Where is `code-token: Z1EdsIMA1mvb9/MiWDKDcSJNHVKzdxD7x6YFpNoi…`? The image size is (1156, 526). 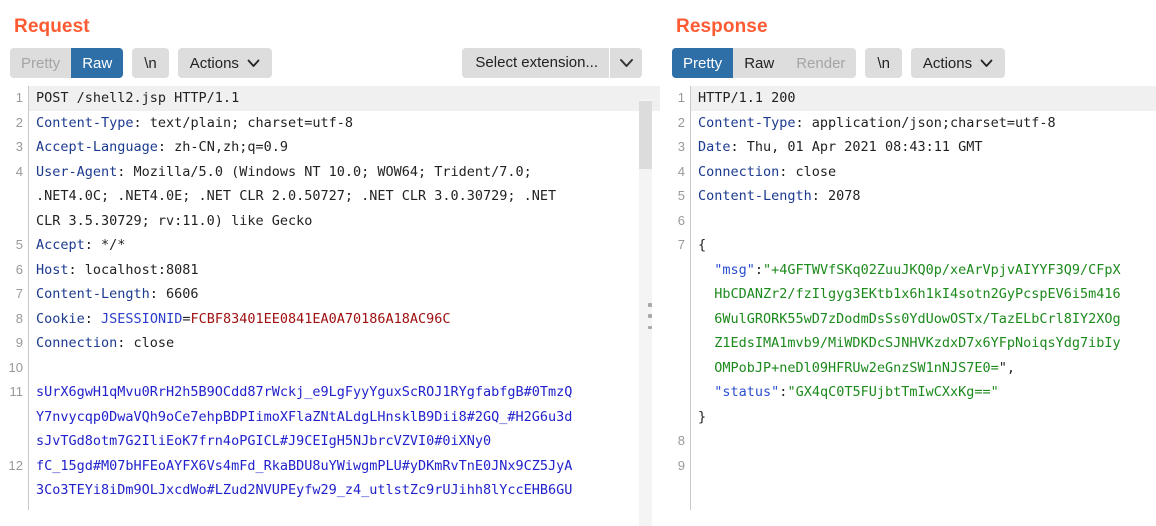
code-token: Z1EdsIMA1mvb9/MiWDKDcSJNHVKzdxD7x6YFpNoi… is located at coordinates (917, 343).